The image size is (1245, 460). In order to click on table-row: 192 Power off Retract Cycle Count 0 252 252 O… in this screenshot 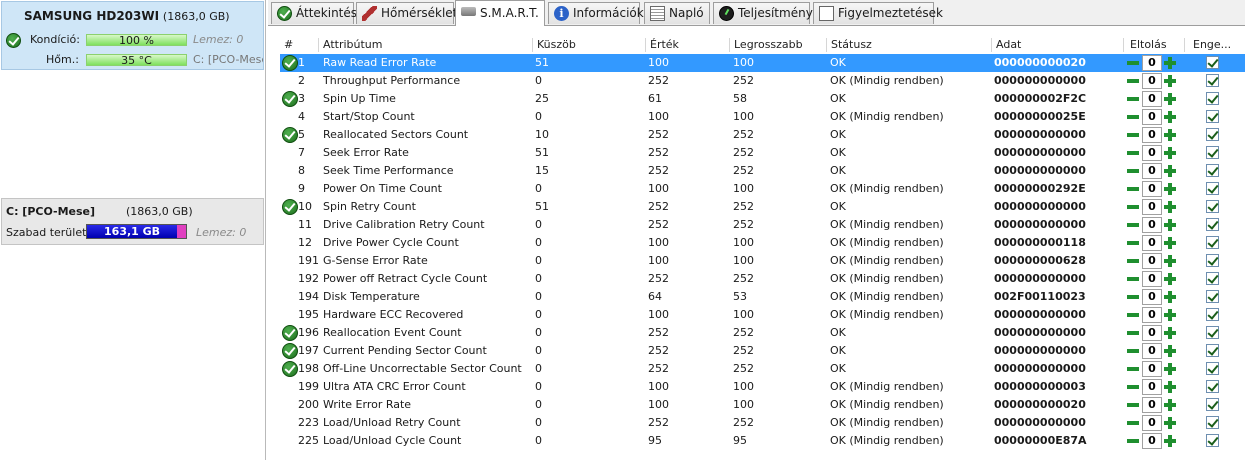, I will do `click(762, 279)`.